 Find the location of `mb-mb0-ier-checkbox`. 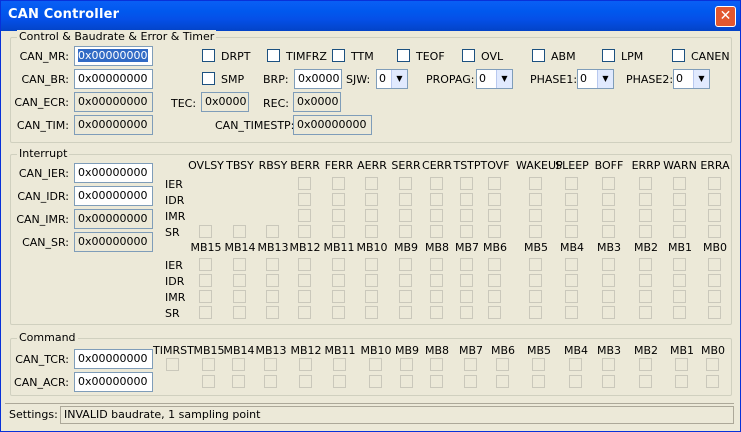

mb-mb0-ier-checkbox is located at coordinates (714, 264).